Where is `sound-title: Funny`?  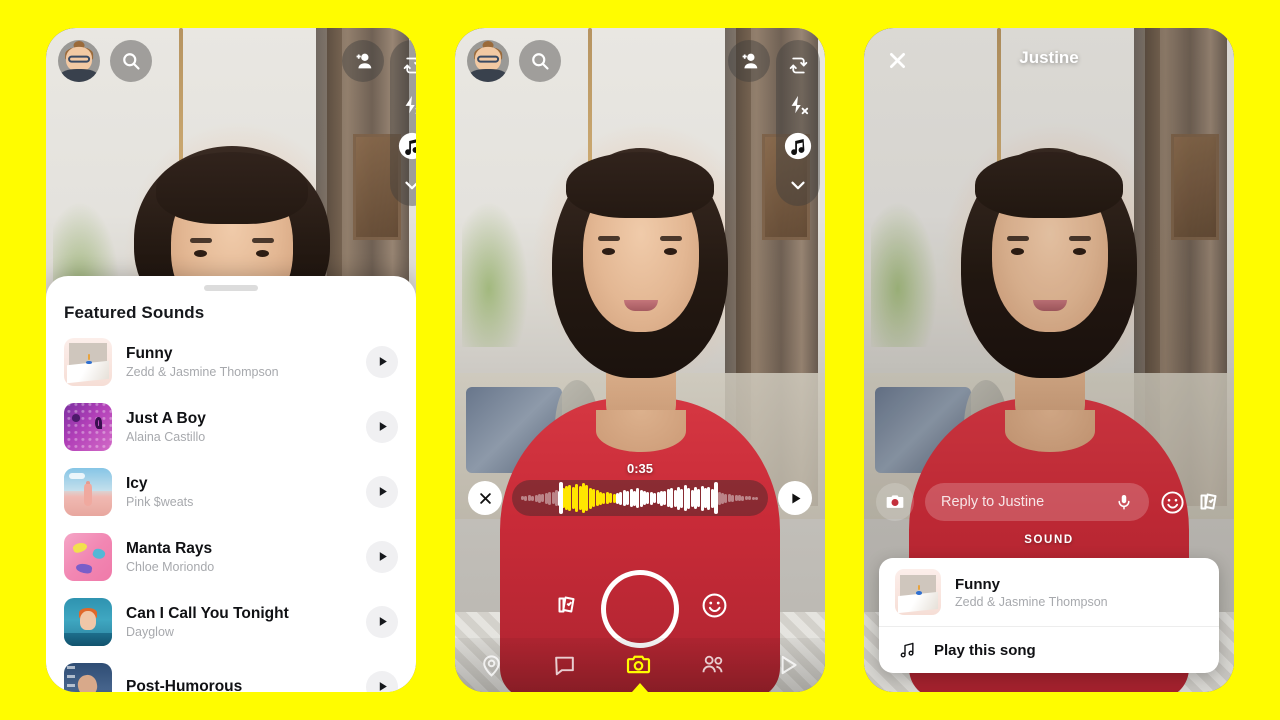 sound-title: Funny is located at coordinates (149, 353).